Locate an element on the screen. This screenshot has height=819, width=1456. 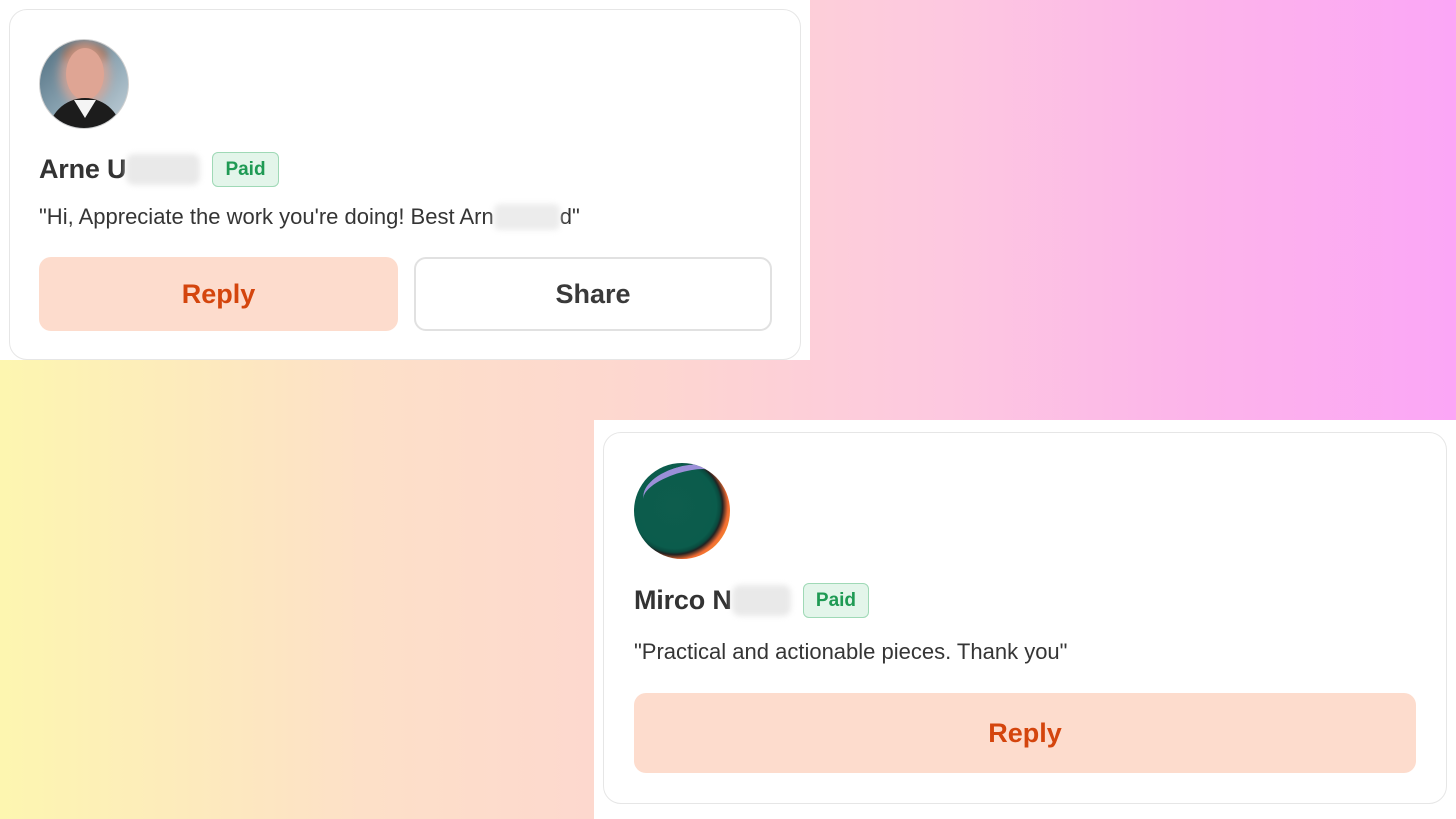
author-row: Arne Uxxxxx Paid is located at coordinates (159, 169).